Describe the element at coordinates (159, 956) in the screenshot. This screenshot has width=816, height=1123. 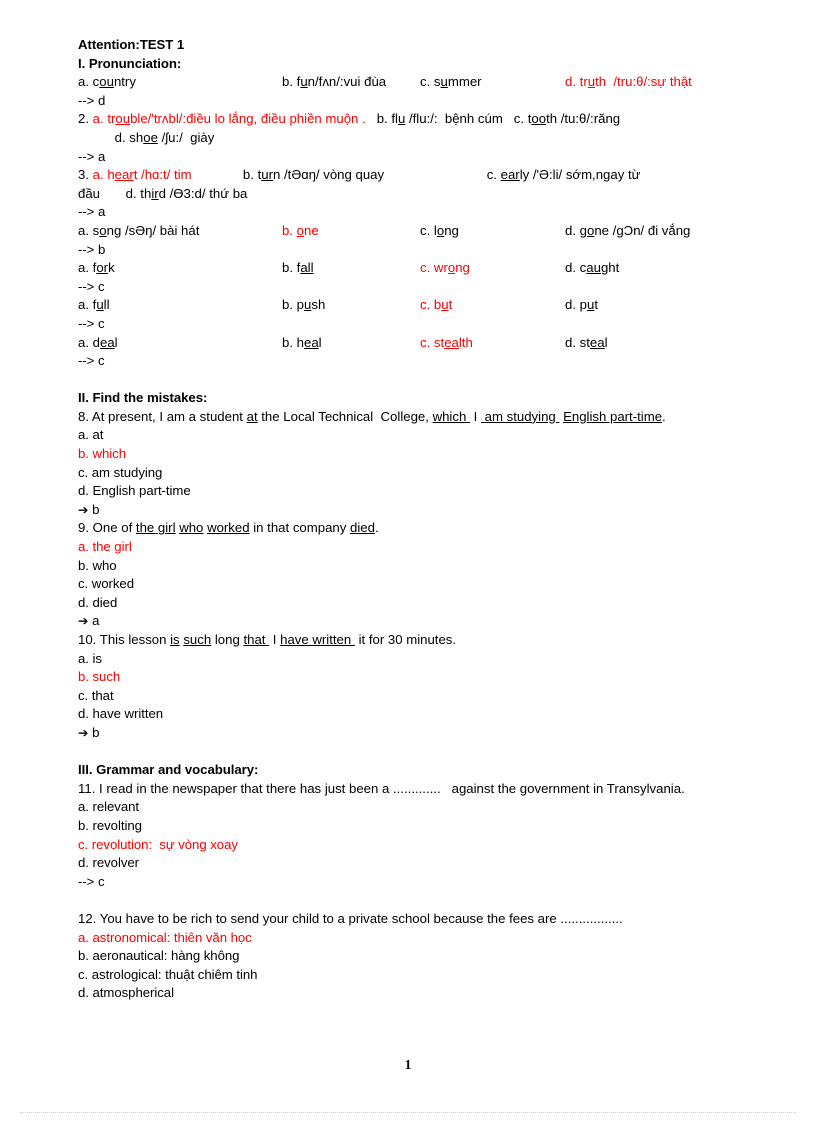
I see `q12-option-b: b. aeronautical: hàng không` at that location.